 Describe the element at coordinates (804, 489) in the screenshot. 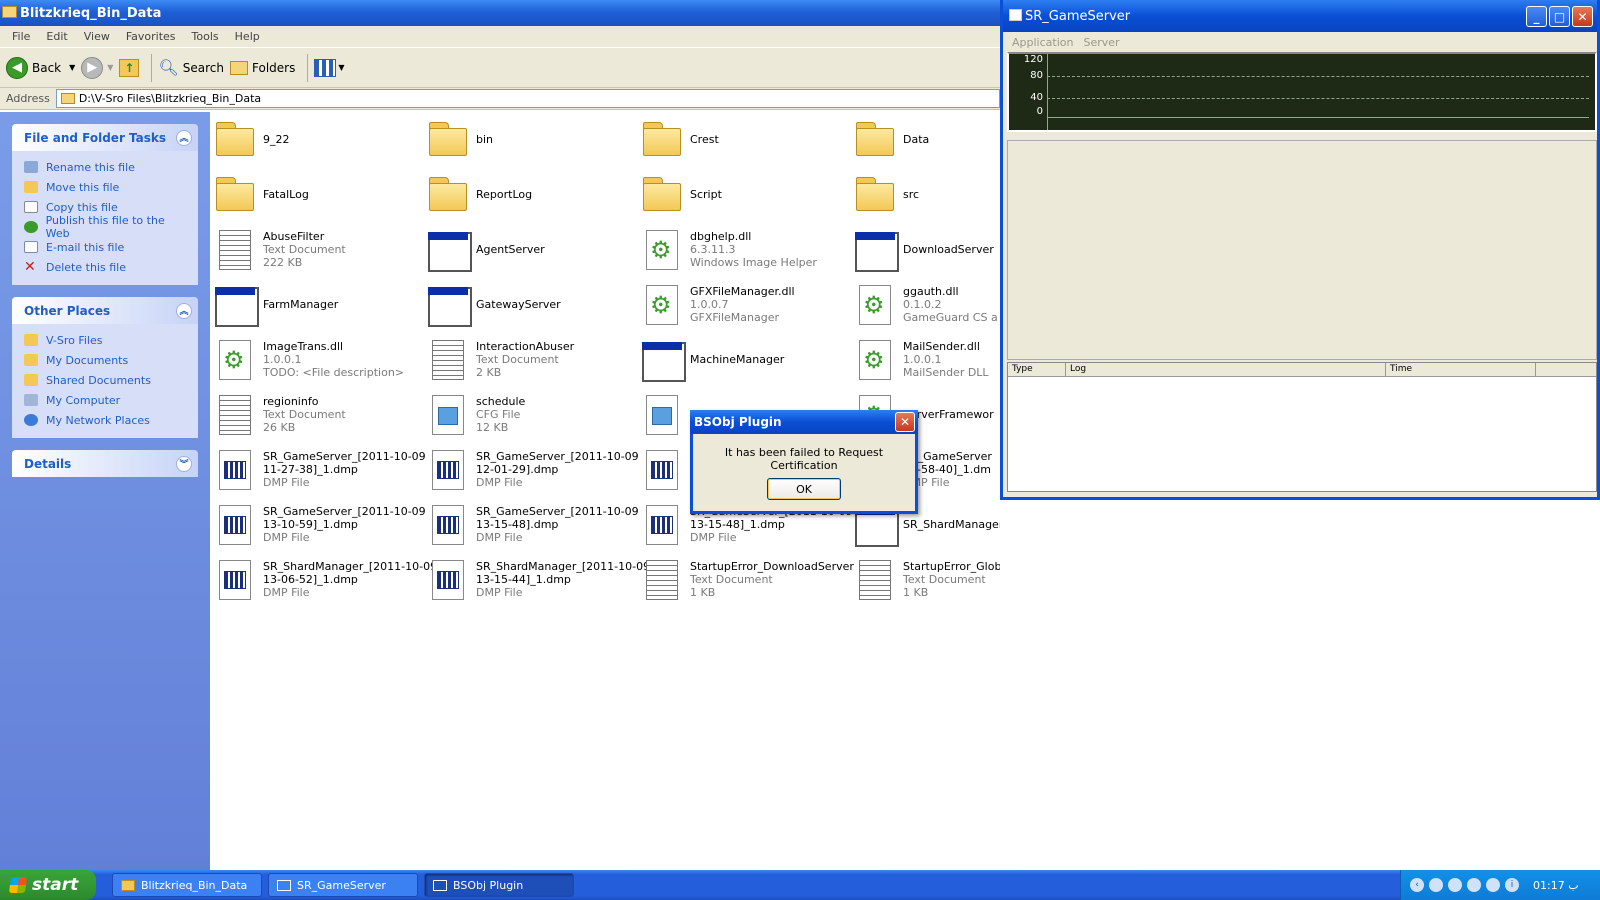

I see `ok-button: OK` at that location.